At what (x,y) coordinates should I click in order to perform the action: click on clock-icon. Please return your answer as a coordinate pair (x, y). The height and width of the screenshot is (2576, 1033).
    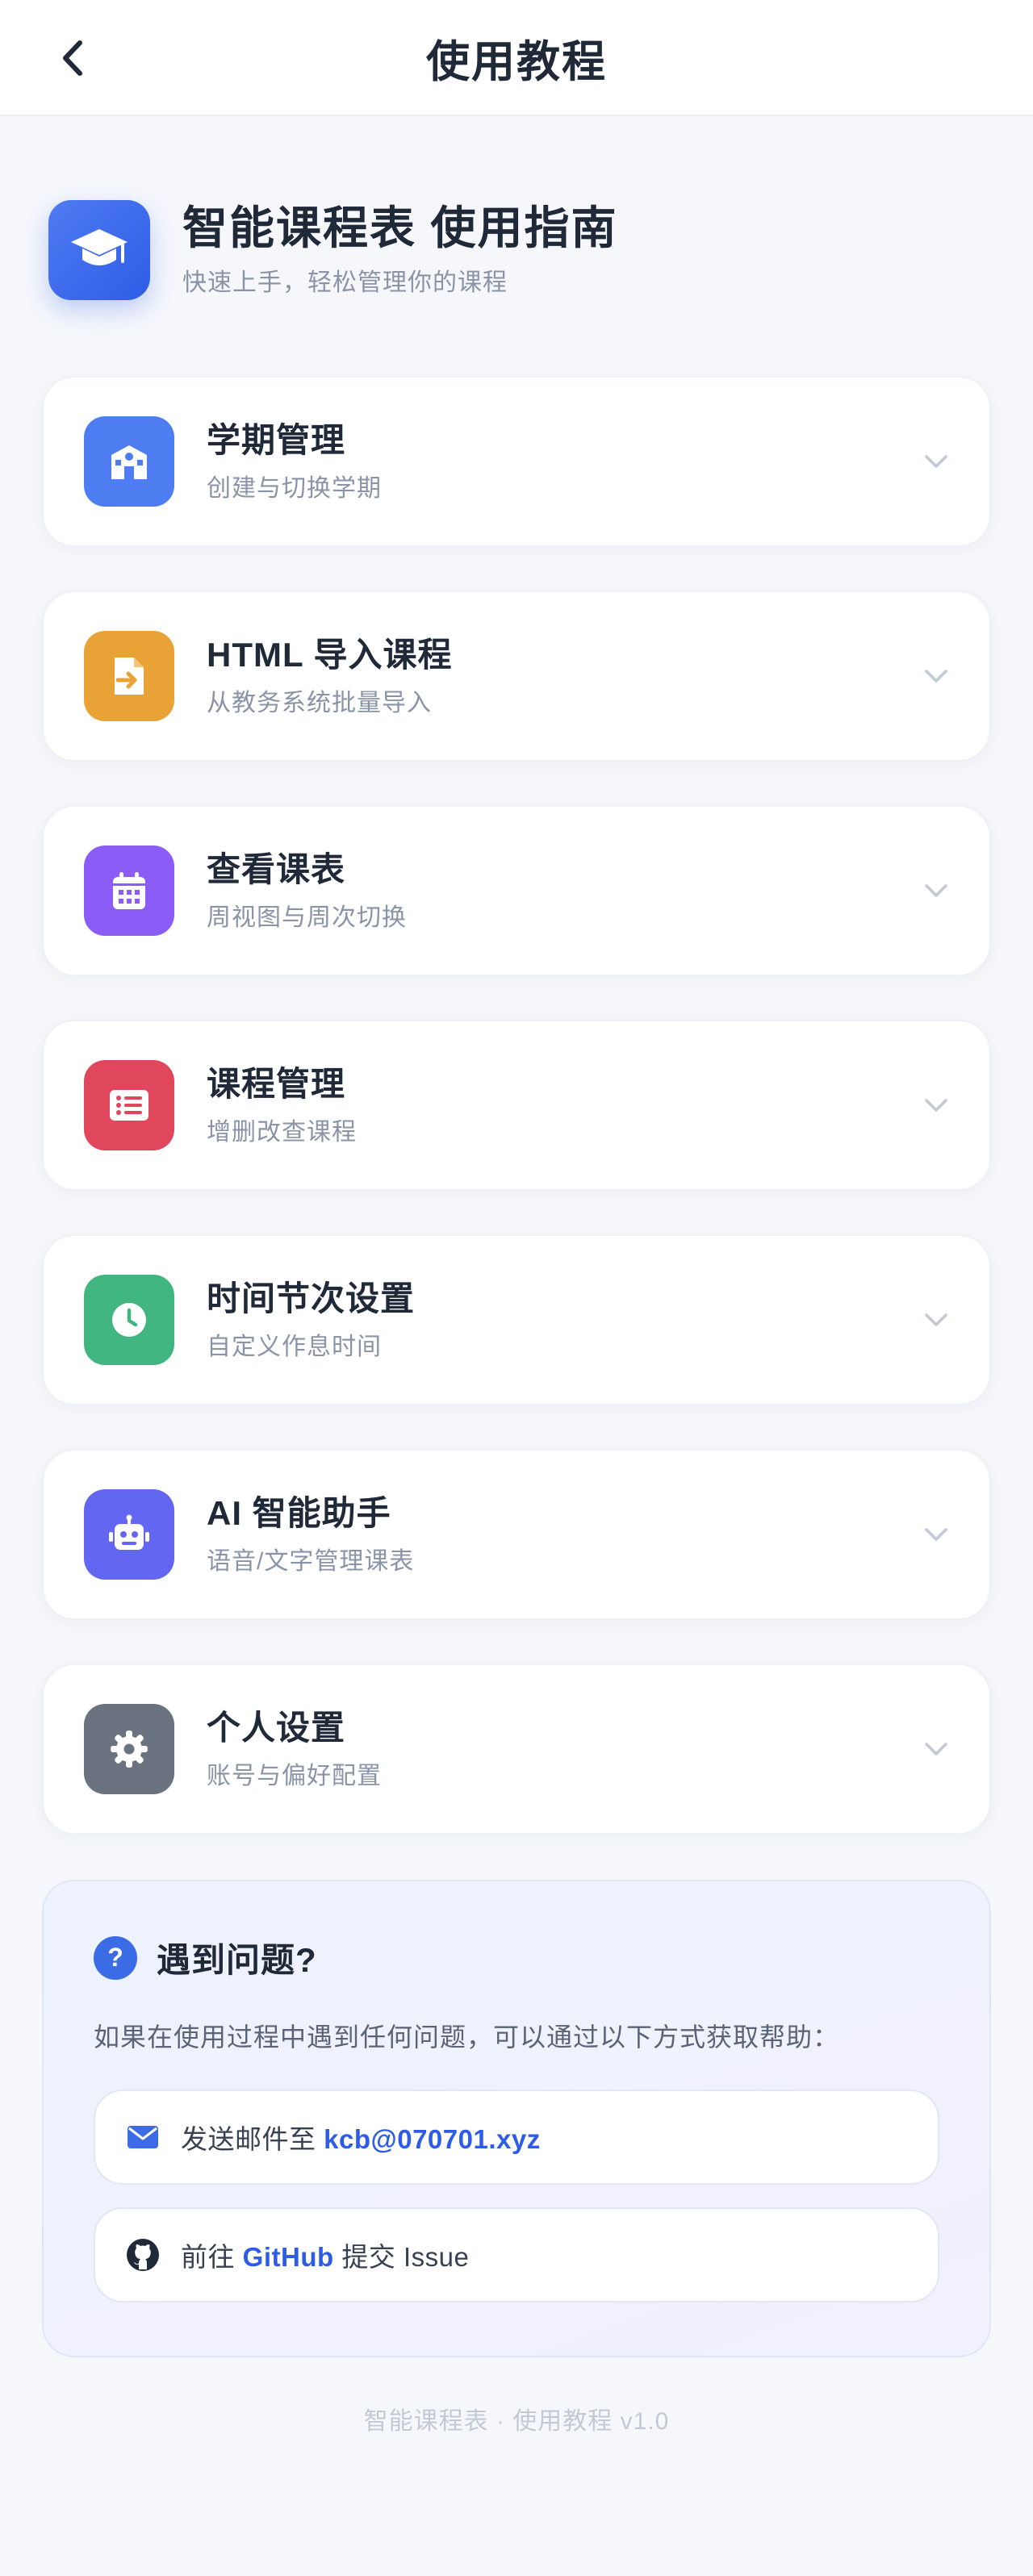
    Looking at the image, I should click on (129, 1320).